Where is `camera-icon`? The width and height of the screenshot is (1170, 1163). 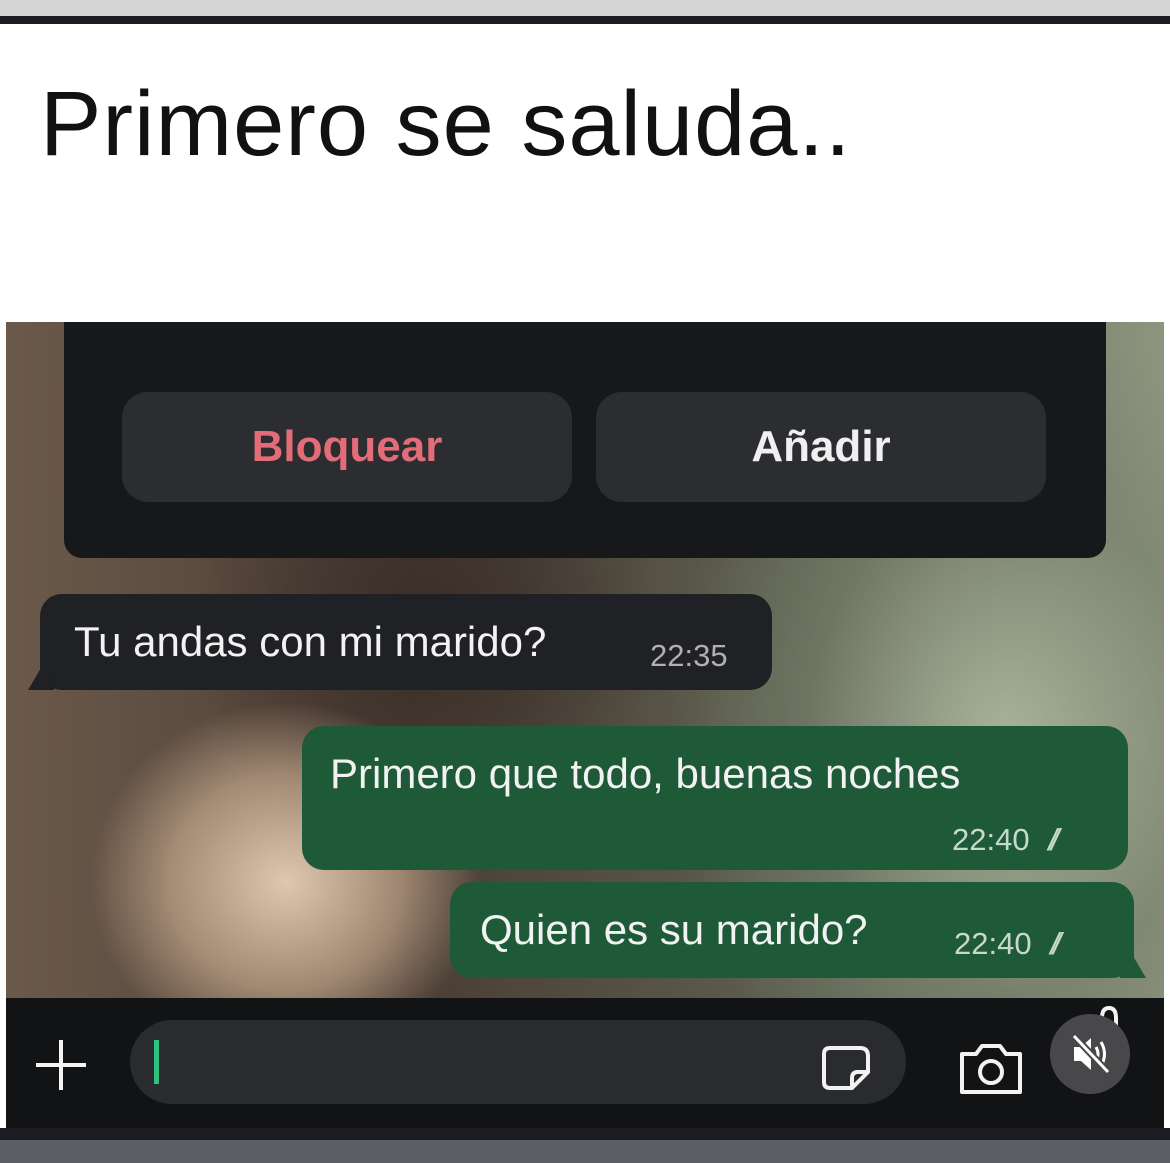
camera-icon is located at coordinates (991, 1068).